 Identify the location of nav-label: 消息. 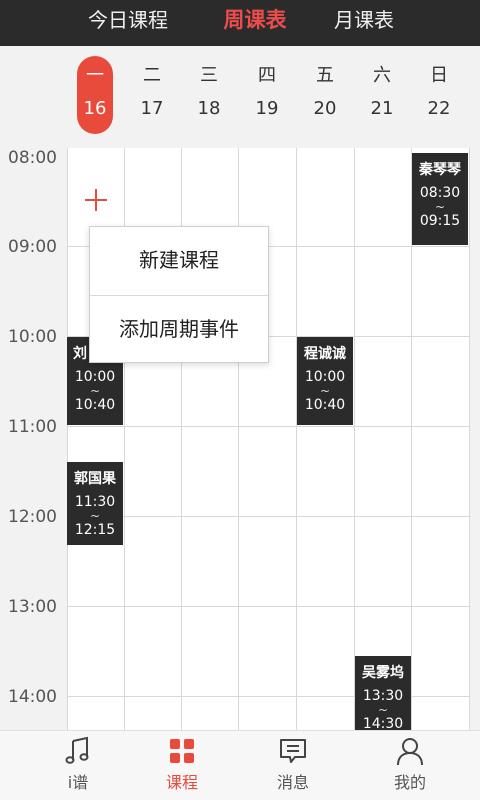
(292, 782).